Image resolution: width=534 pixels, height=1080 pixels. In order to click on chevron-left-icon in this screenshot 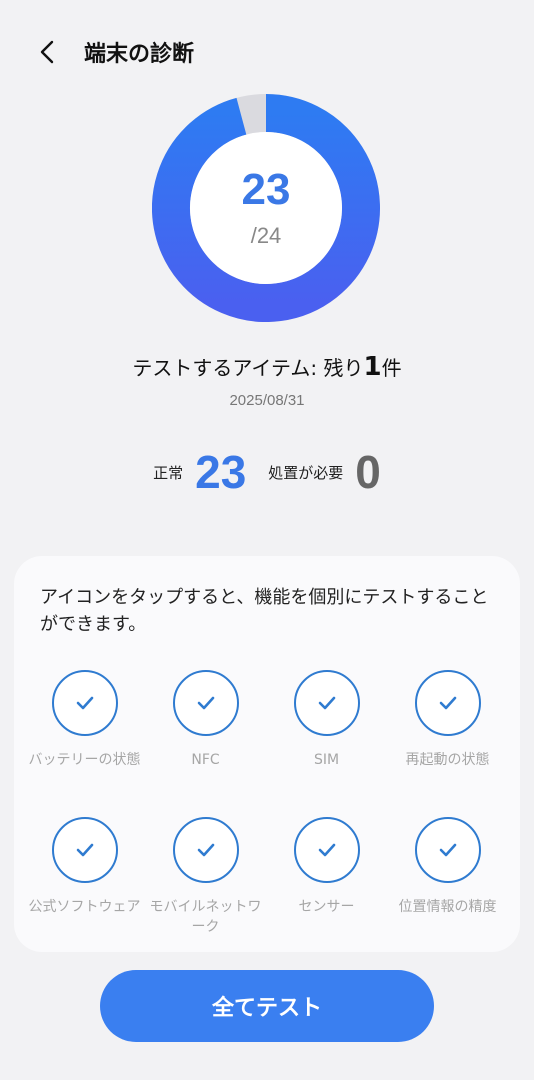, I will do `click(47, 52)`.